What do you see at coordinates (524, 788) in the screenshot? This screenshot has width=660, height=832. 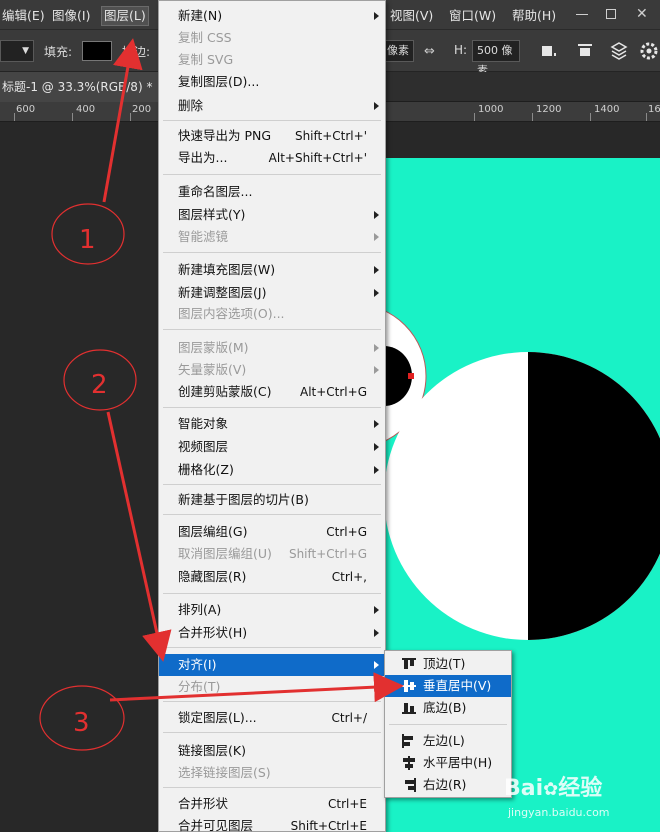 I see `watermark-brand: Bai` at bounding box center [524, 788].